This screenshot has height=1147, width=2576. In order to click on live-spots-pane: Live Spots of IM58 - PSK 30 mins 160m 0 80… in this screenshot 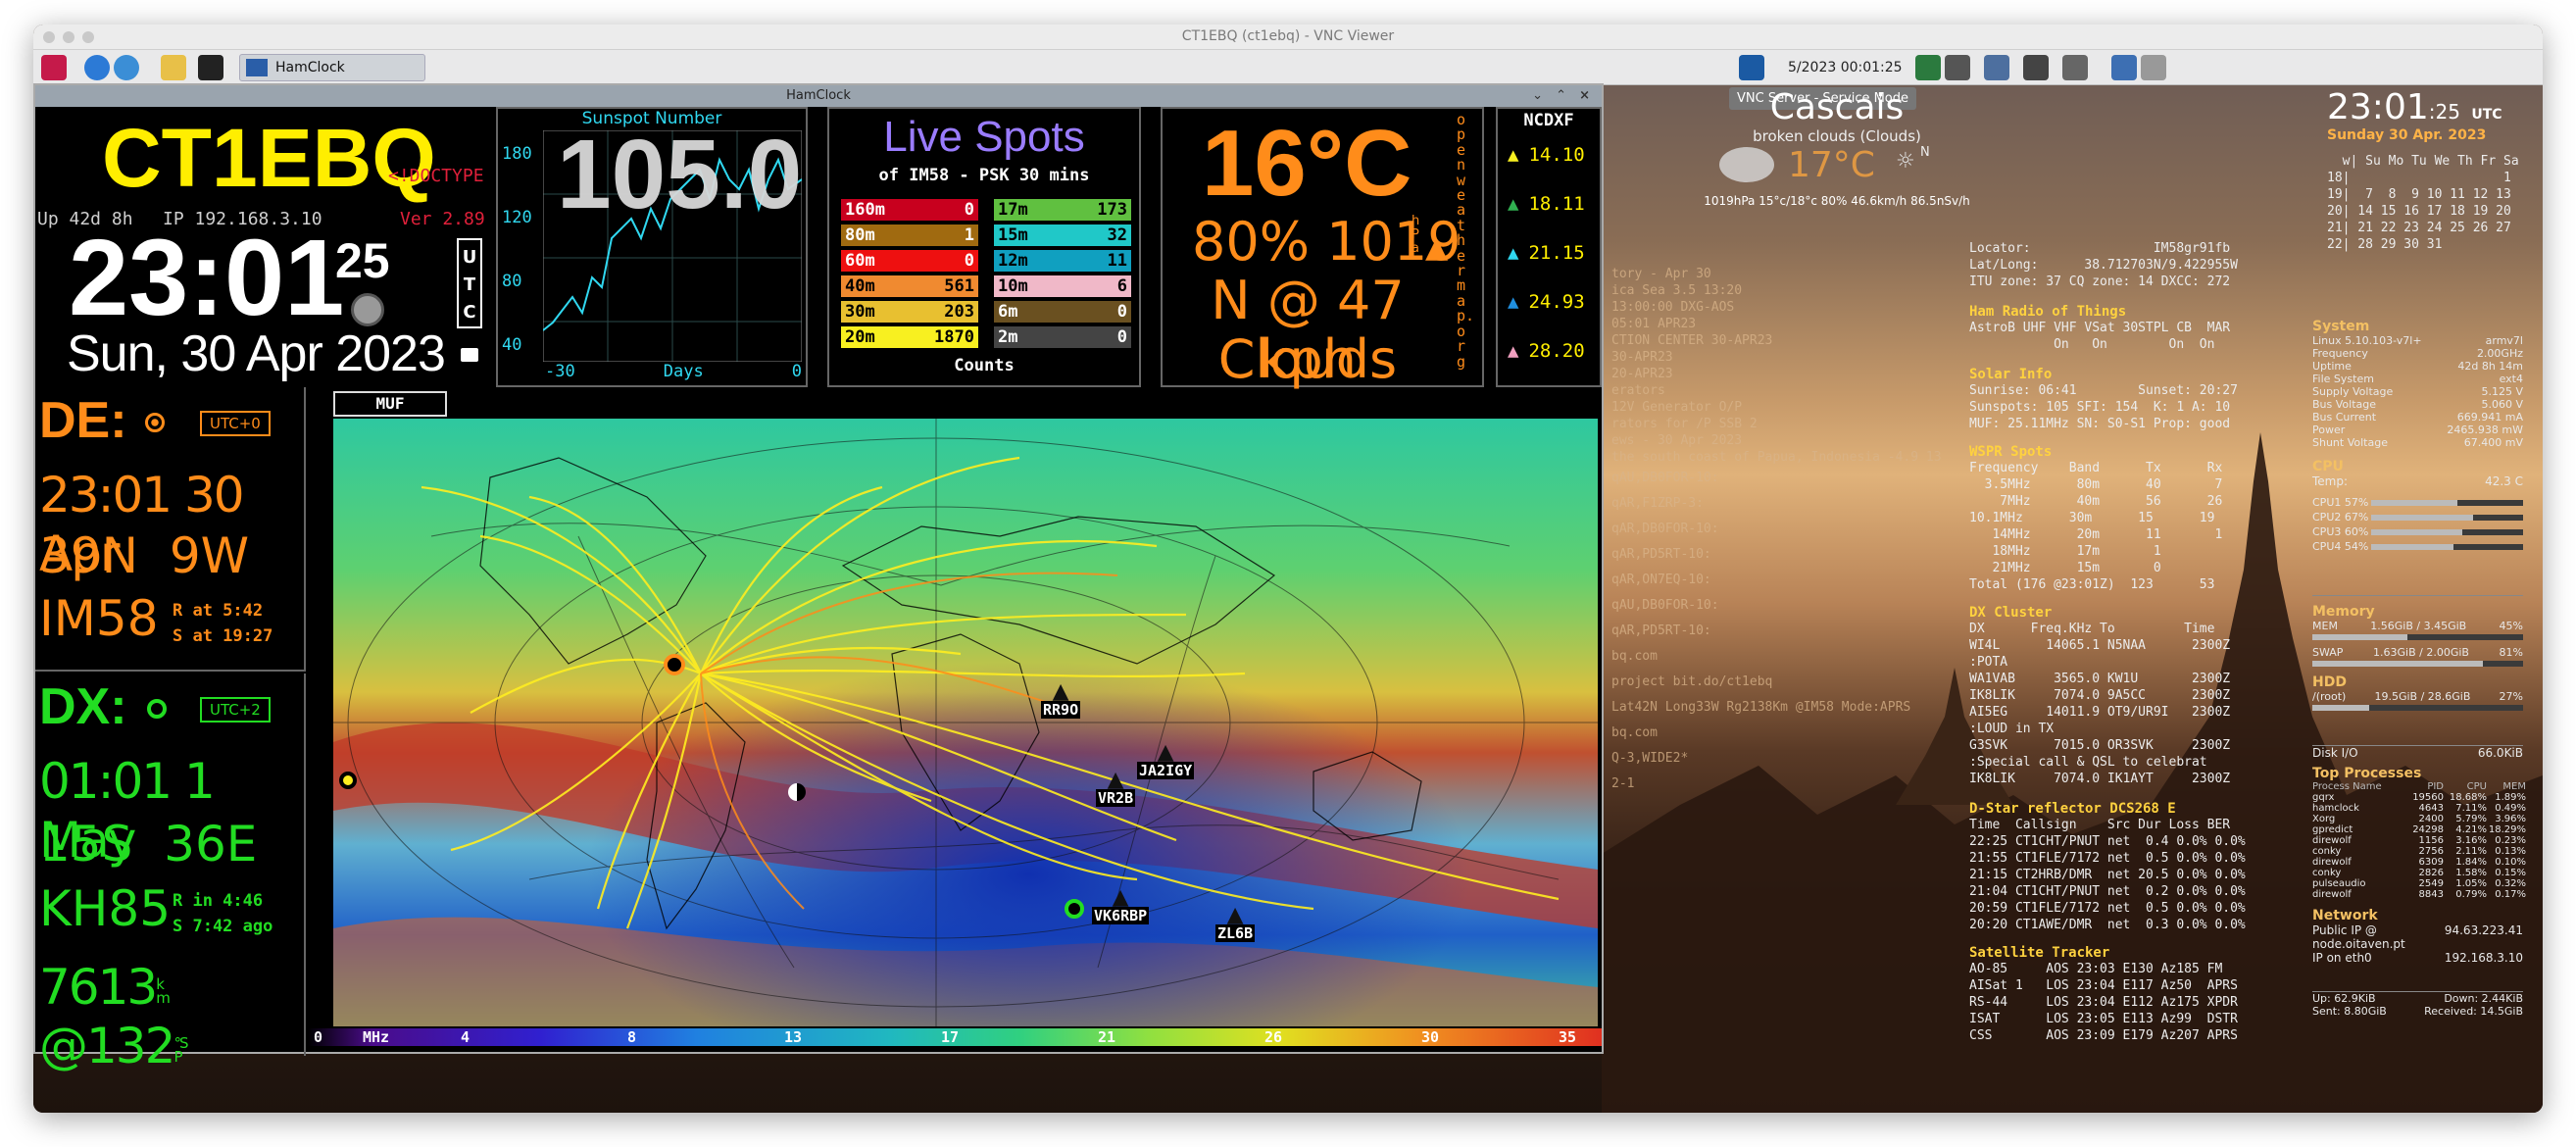, I will do `click(984, 247)`.